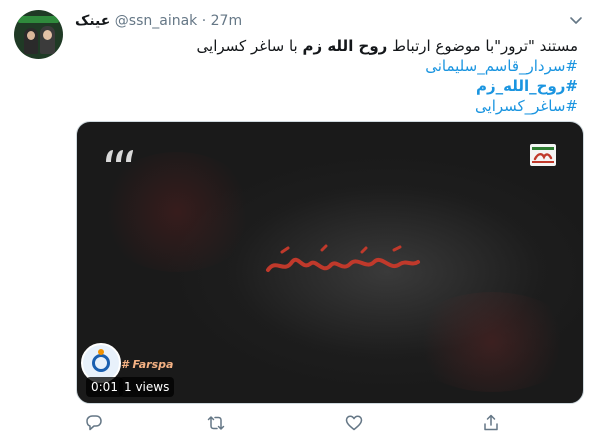 This screenshot has width=598, height=442. What do you see at coordinates (31, 35) in the screenshot?
I see `avatar-face-left` at bounding box center [31, 35].